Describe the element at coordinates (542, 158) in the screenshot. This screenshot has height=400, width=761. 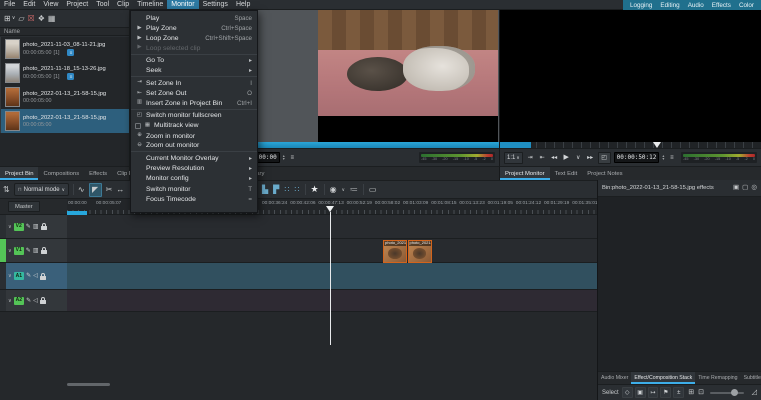
I see `set-zone-out-icon: ⇤` at that location.